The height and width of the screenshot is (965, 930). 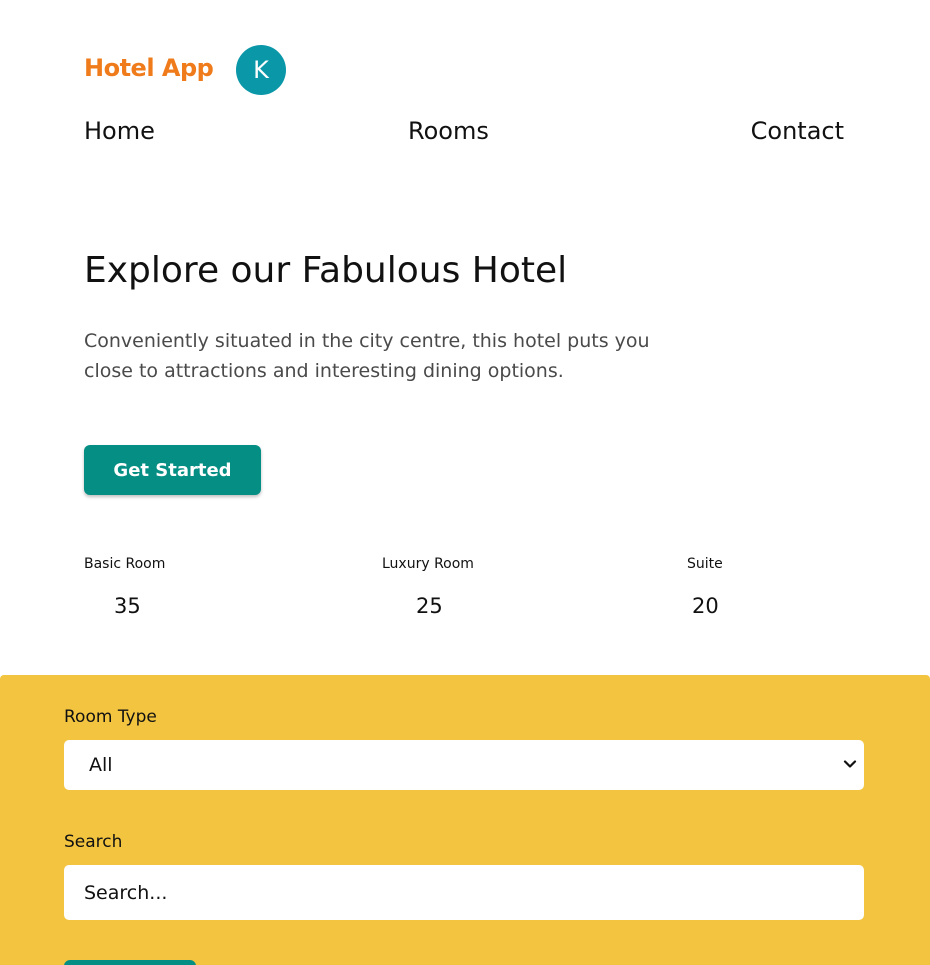 I want to click on stat-label-luxury-room: Luxury Room, so click(x=428, y=564).